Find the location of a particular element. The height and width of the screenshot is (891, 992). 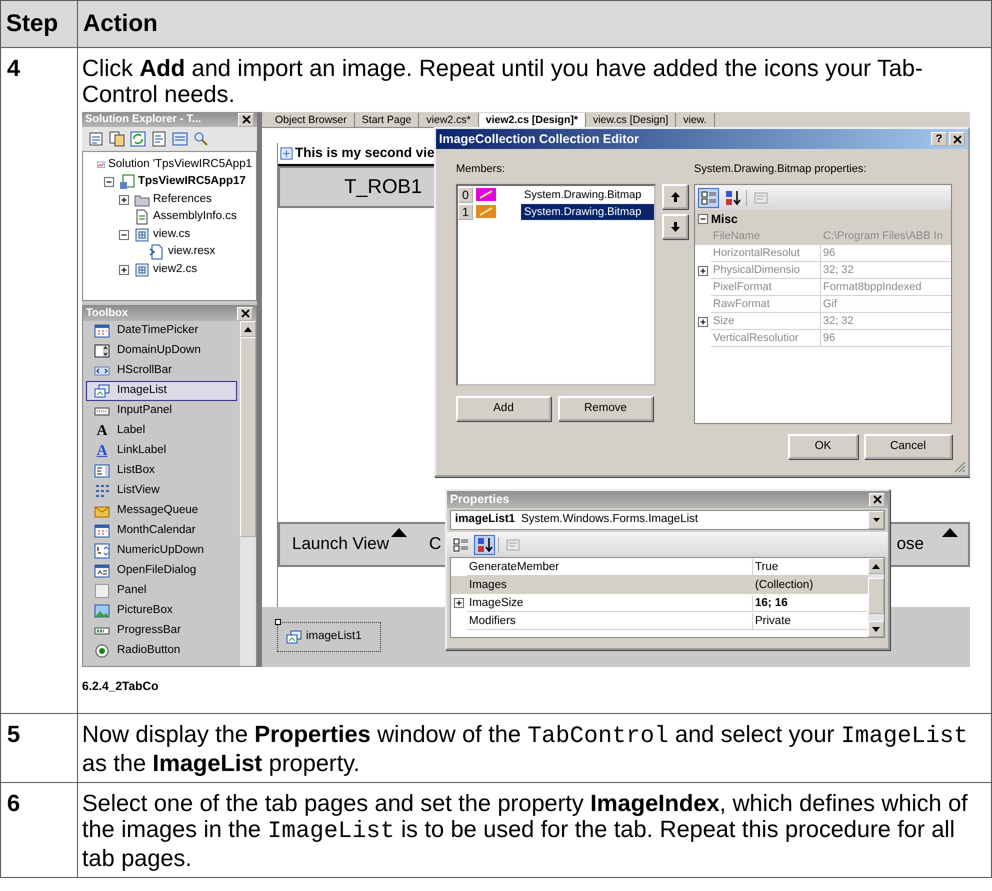

sort-icon is located at coordinates (484, 544).